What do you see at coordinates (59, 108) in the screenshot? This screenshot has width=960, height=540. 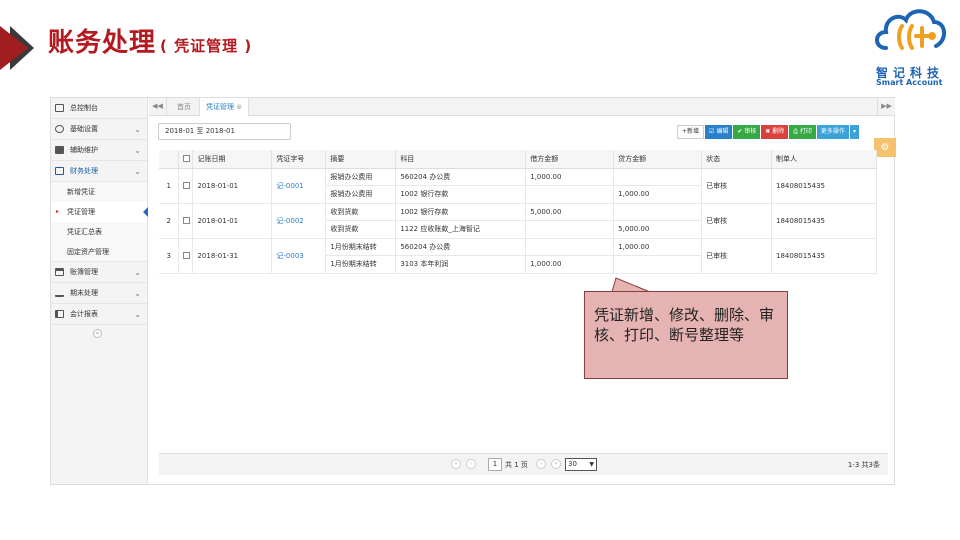 I see `monitor-icon` at bounding box center [59, 108].